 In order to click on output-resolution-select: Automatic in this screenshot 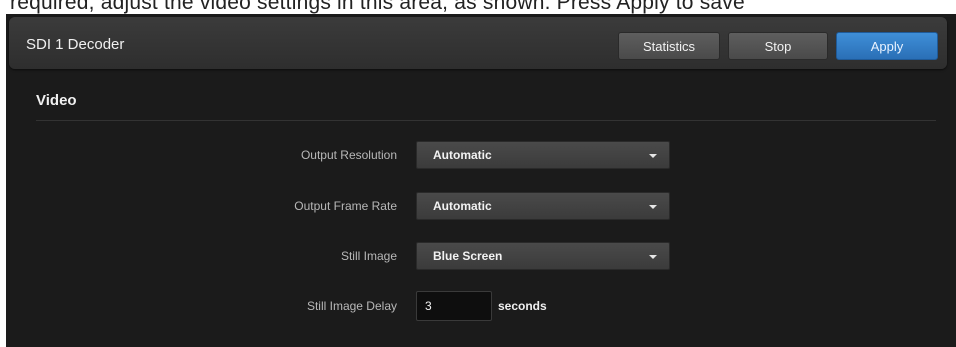, I will do `click(543, 155)`.